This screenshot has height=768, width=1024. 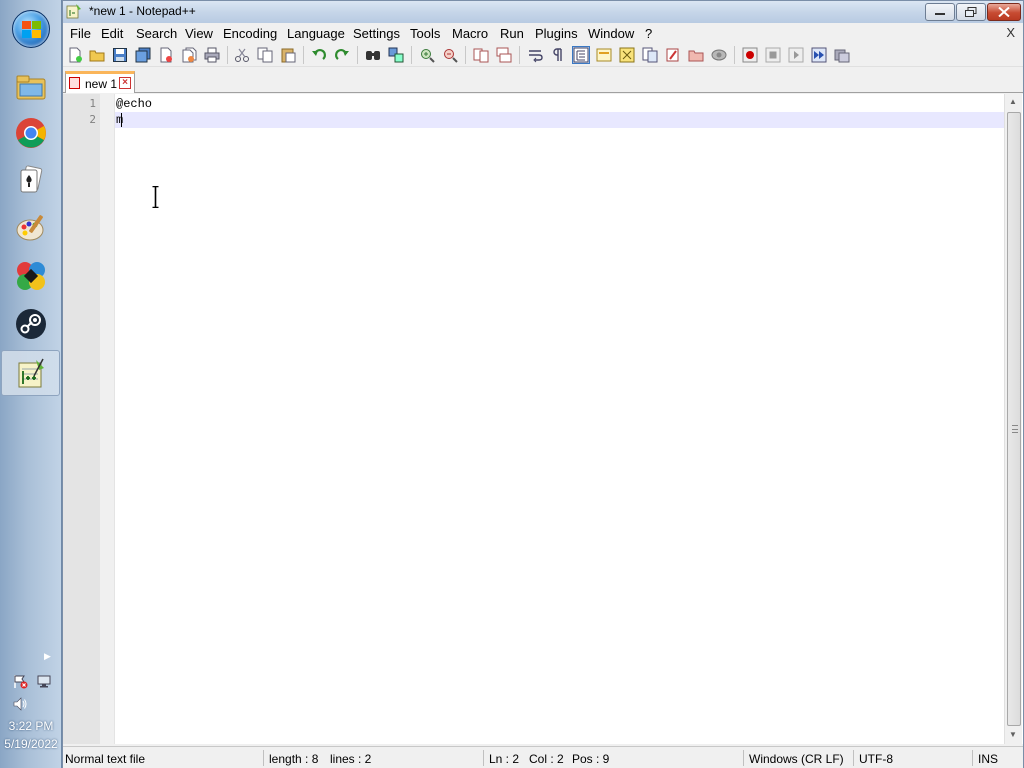 I want to click on close-window-button, so click(x=1004, y=12).